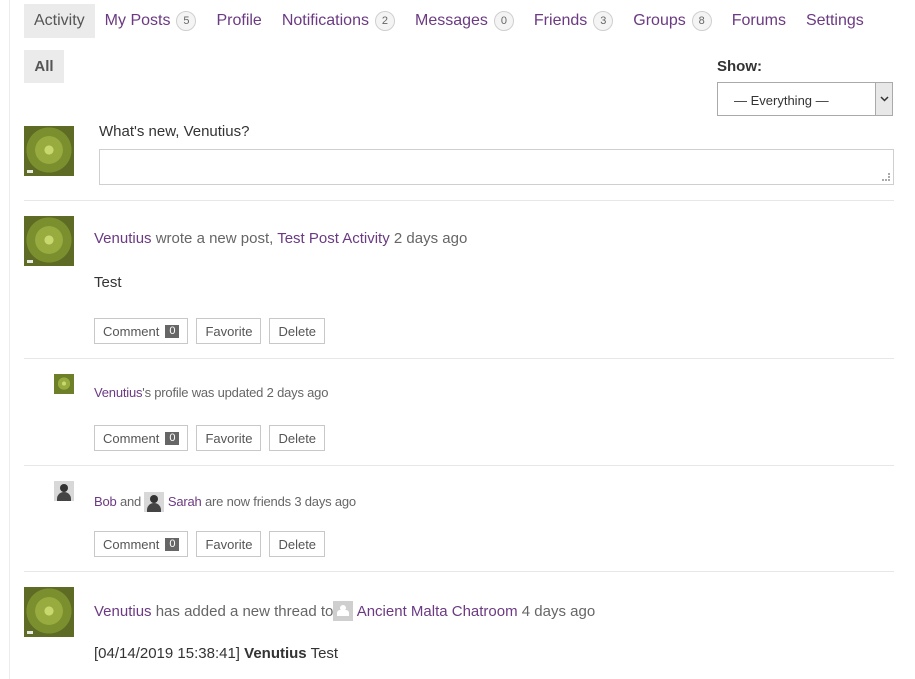 This screenshot has width=915, height=679. I want to click on whats-new-textarea, so click(496, 167).